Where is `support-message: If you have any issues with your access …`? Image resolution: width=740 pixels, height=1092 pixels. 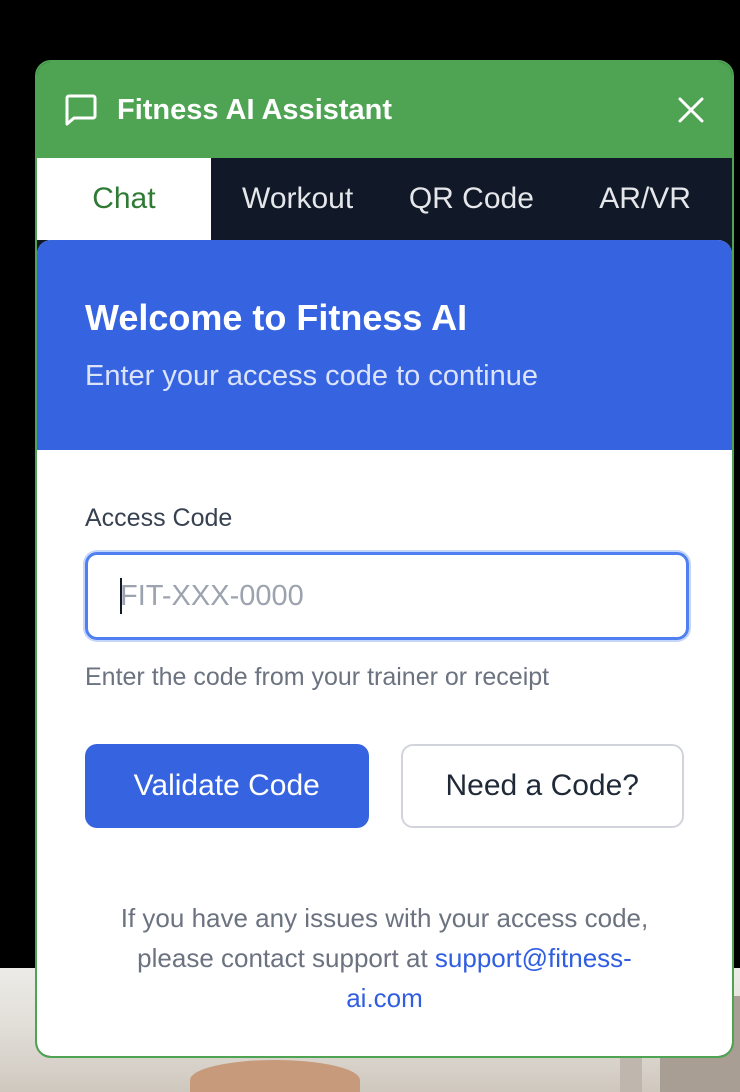
support-message: If you have any issues with your access … is located at coordinates (384, 958).